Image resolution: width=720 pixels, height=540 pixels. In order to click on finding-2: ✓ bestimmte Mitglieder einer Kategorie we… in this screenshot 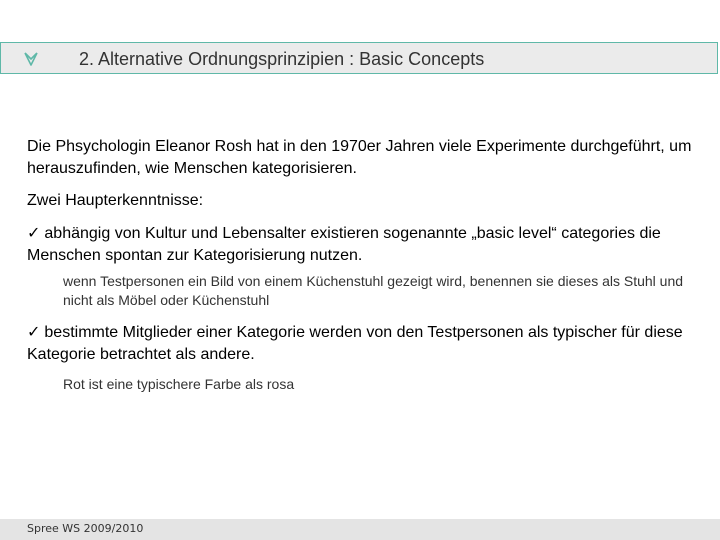, I will do `click(362, 344)`.